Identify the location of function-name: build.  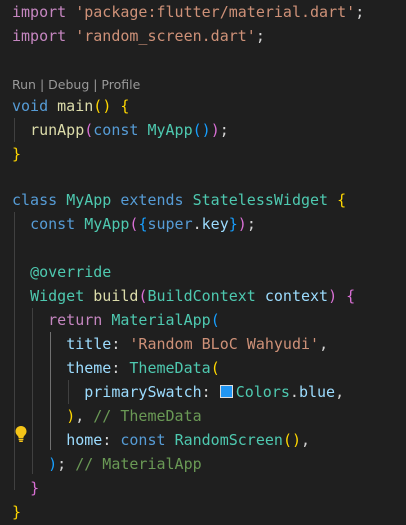
(116, 296).